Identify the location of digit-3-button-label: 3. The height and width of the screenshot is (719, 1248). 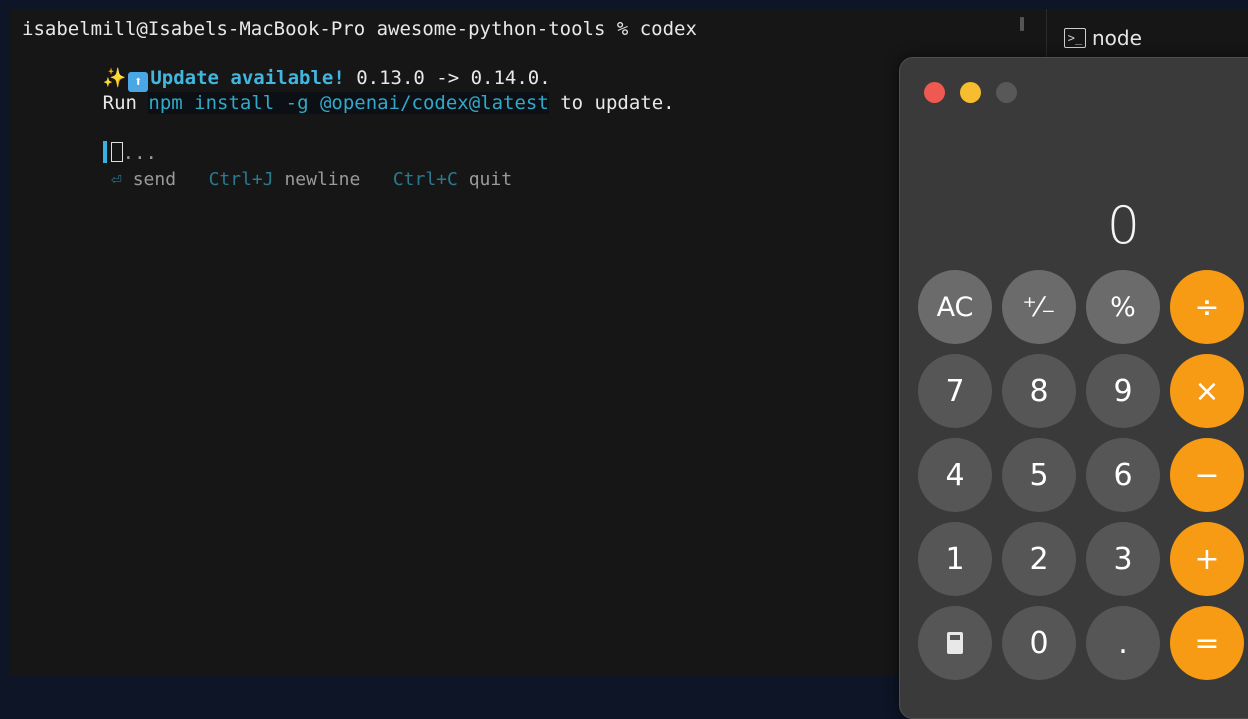
(1123, 559).